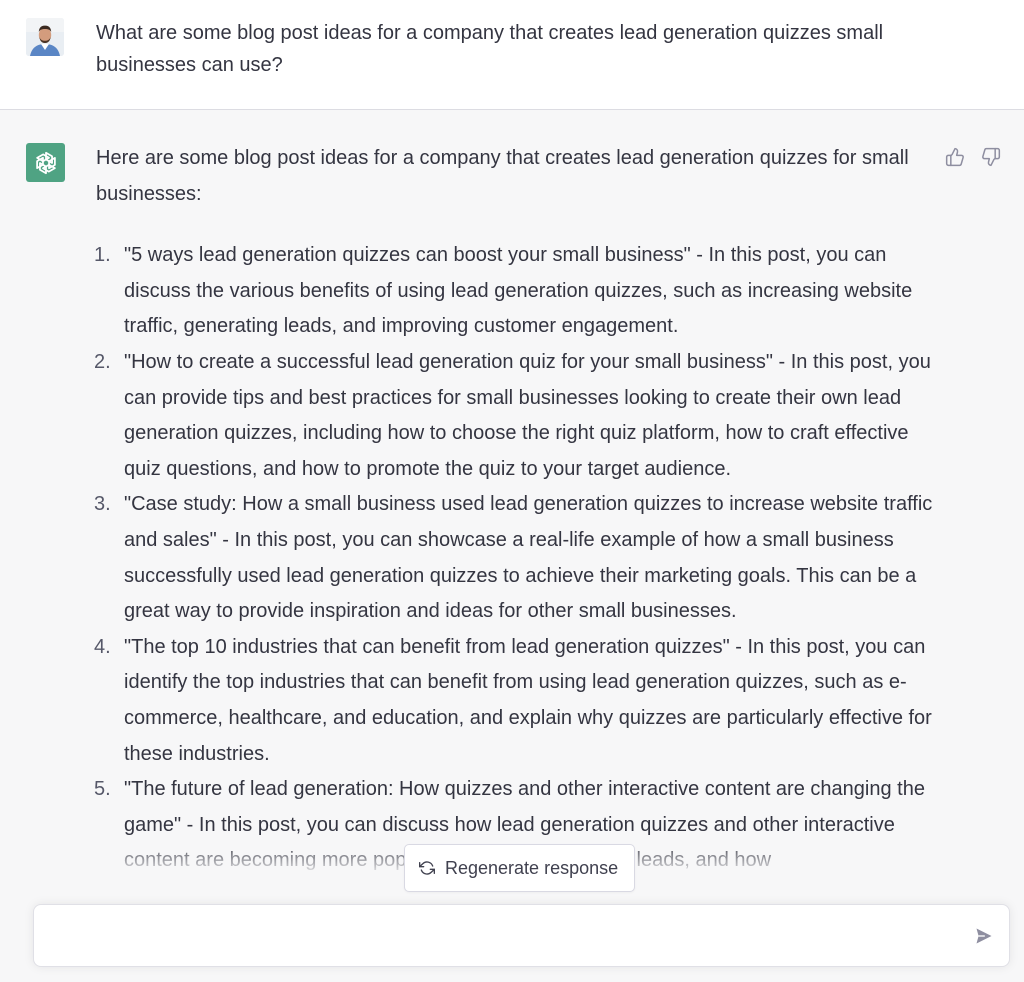 This screenshot has height=982, width=1024. Describe the element at coordinates (991, 157) in the screenshot. I see `thumbs-down-icon` at that location.